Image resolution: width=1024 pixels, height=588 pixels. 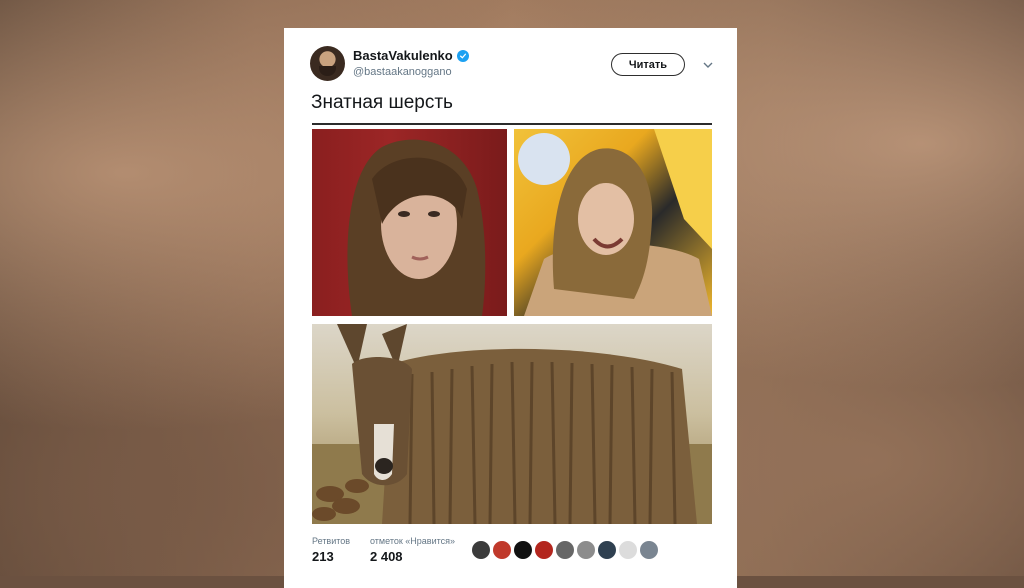 I want to click on photo-shaggy-donkey, so click(x=512, y=424).